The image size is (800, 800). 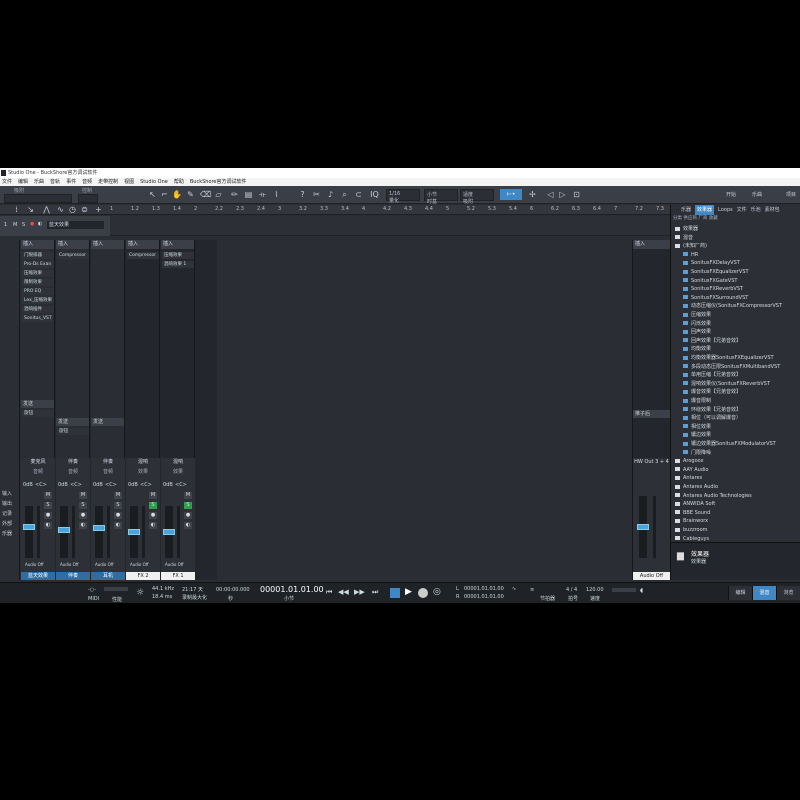 What do you see at coordinates (788, 593) in the screenshot?
I see `mode-button: 浏览` at bounding box center [788, 593].